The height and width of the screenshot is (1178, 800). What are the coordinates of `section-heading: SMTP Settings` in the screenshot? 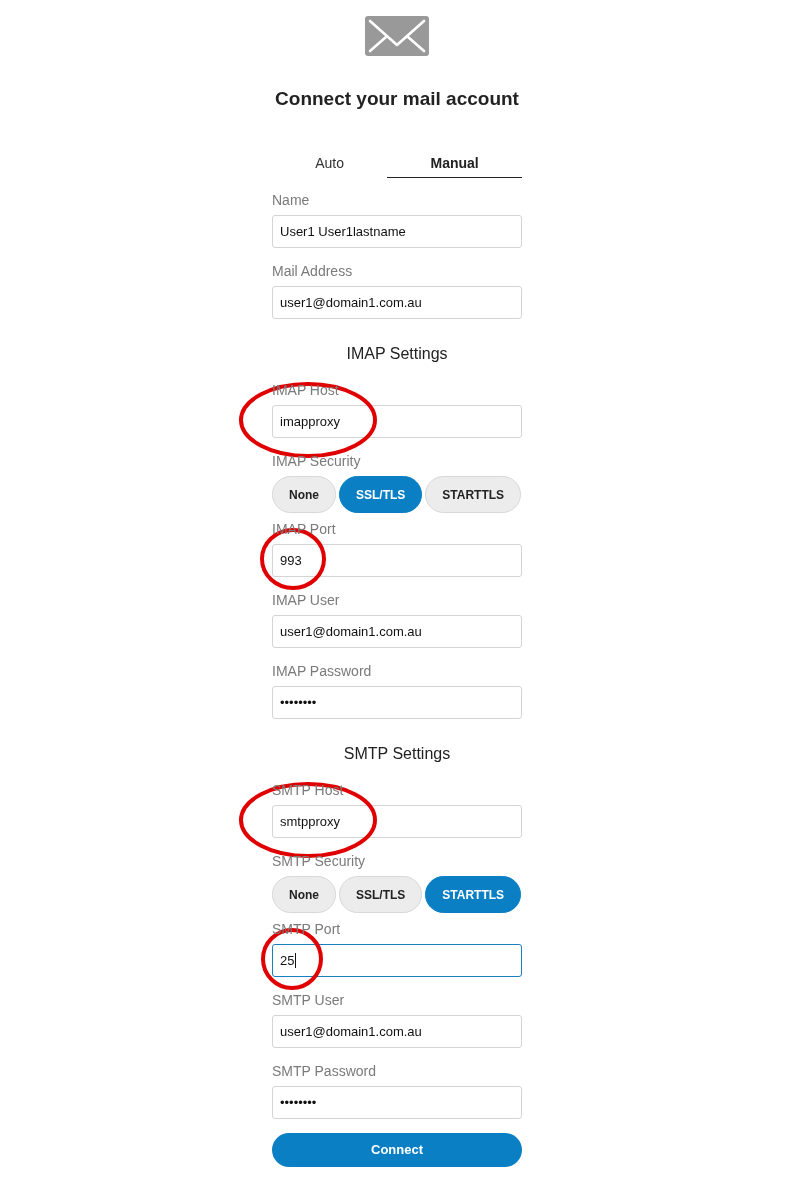 It's located at (397, 754).